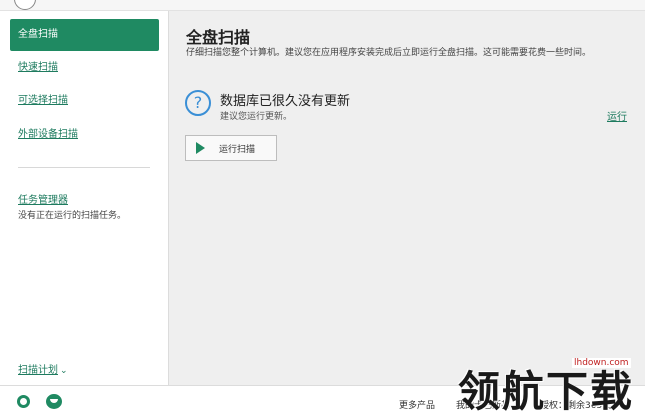 Image resolution: width=645 pixels, height=419 pixels. What do you see at coordinates (72, 216) in the screenshot?
I see `task-status-text: 没有正在运行的扫描任务。` at bounding box center [72, 216].